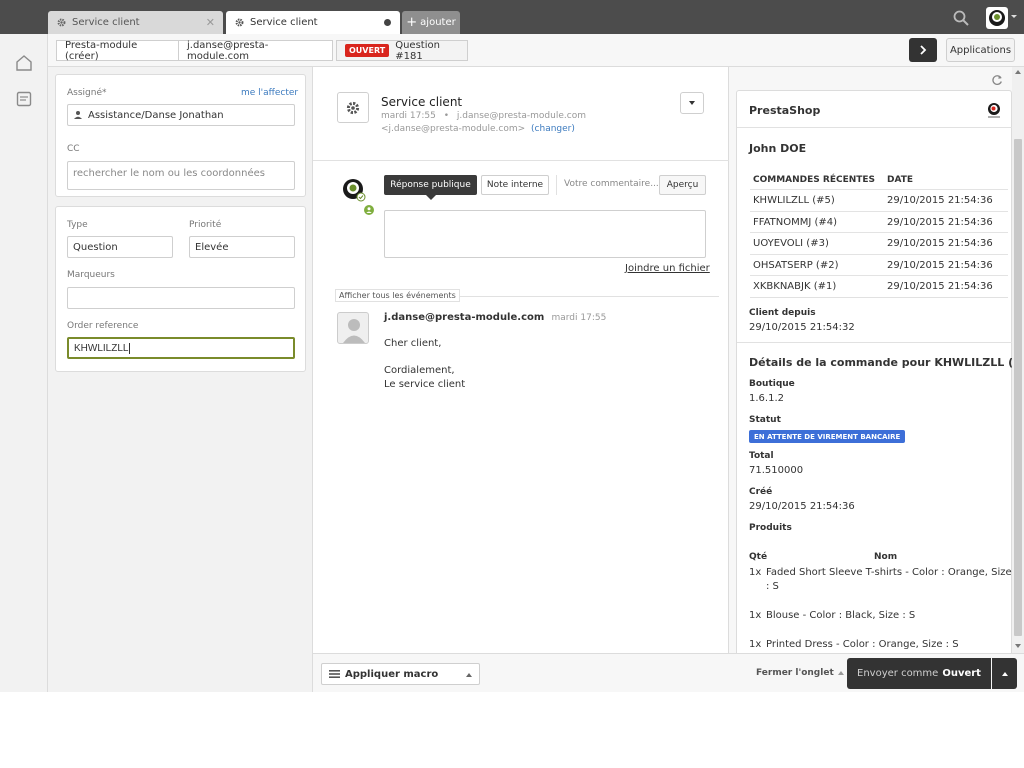  I want to click on conversation-options-button, so click(692, 103).